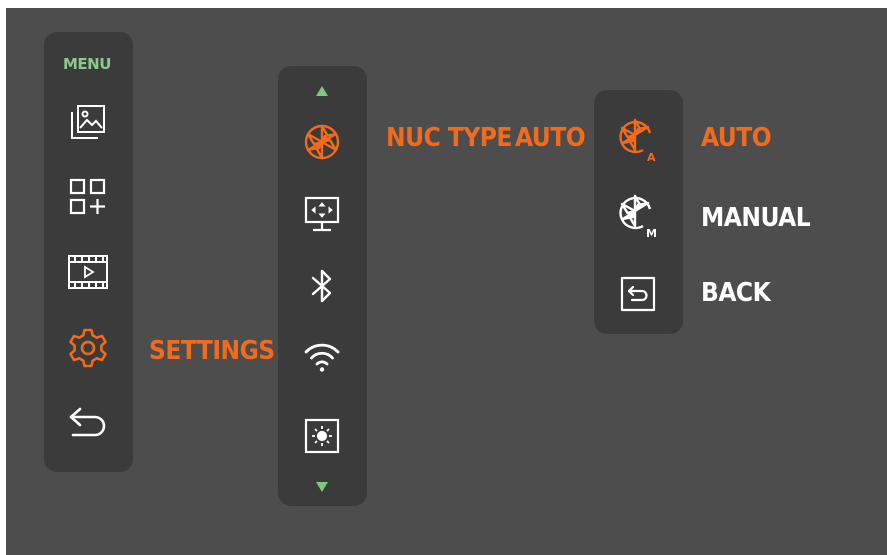  What do you see at coordinates (638, 140) in the screenshot?
I see `aperture-auto-icon: A` at bounding box center [638, 140].